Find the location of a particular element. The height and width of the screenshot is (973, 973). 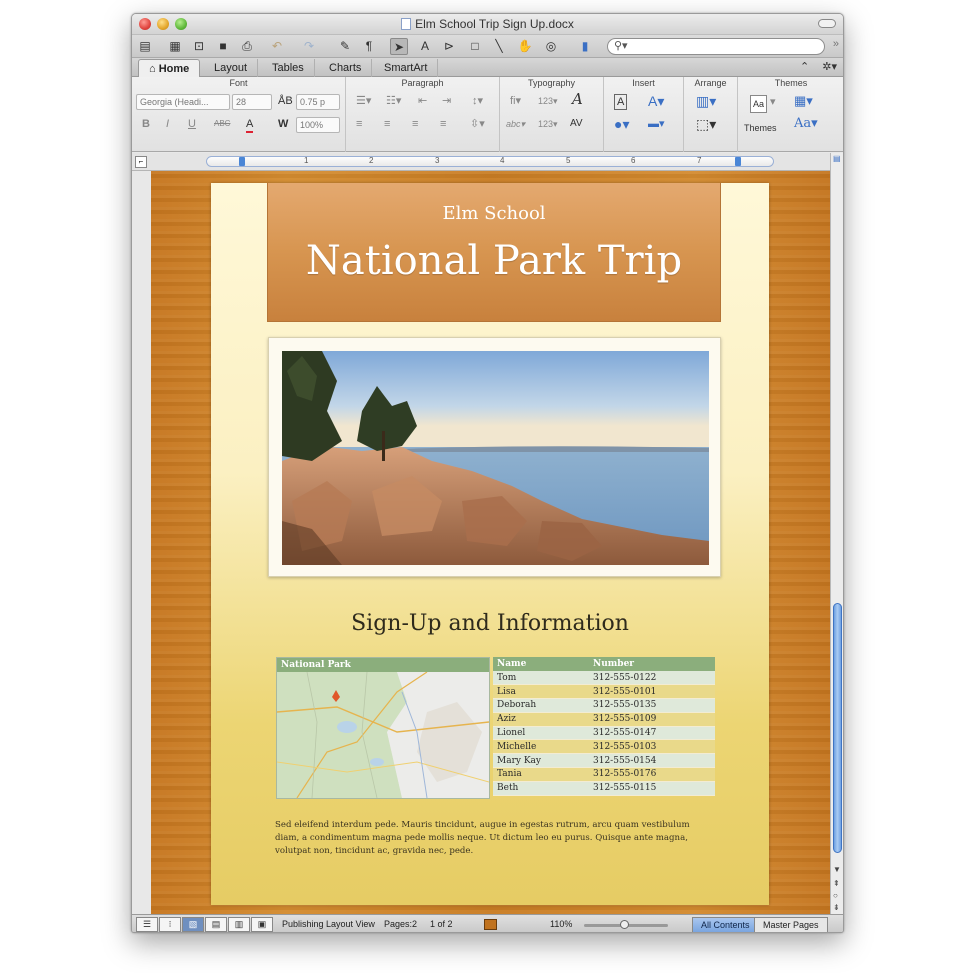

new-document-icon: ▤ is located at coordinates (145, 46).